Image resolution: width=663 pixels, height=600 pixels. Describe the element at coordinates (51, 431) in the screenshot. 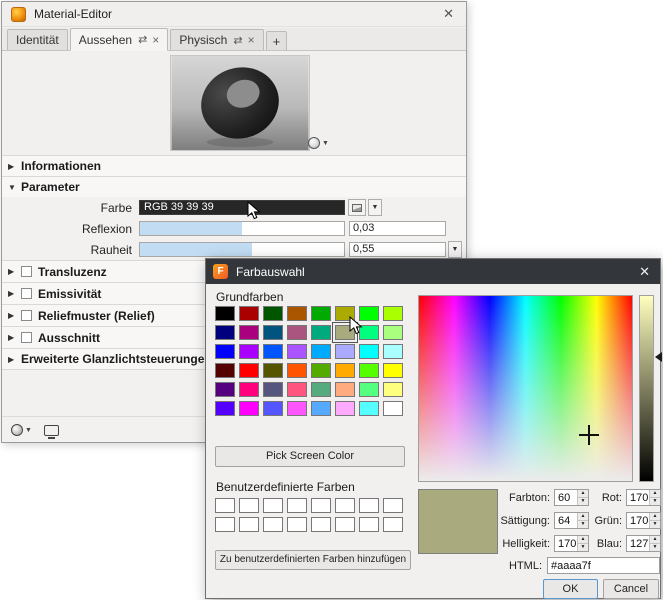

I see `display-settings-icon` at that location.